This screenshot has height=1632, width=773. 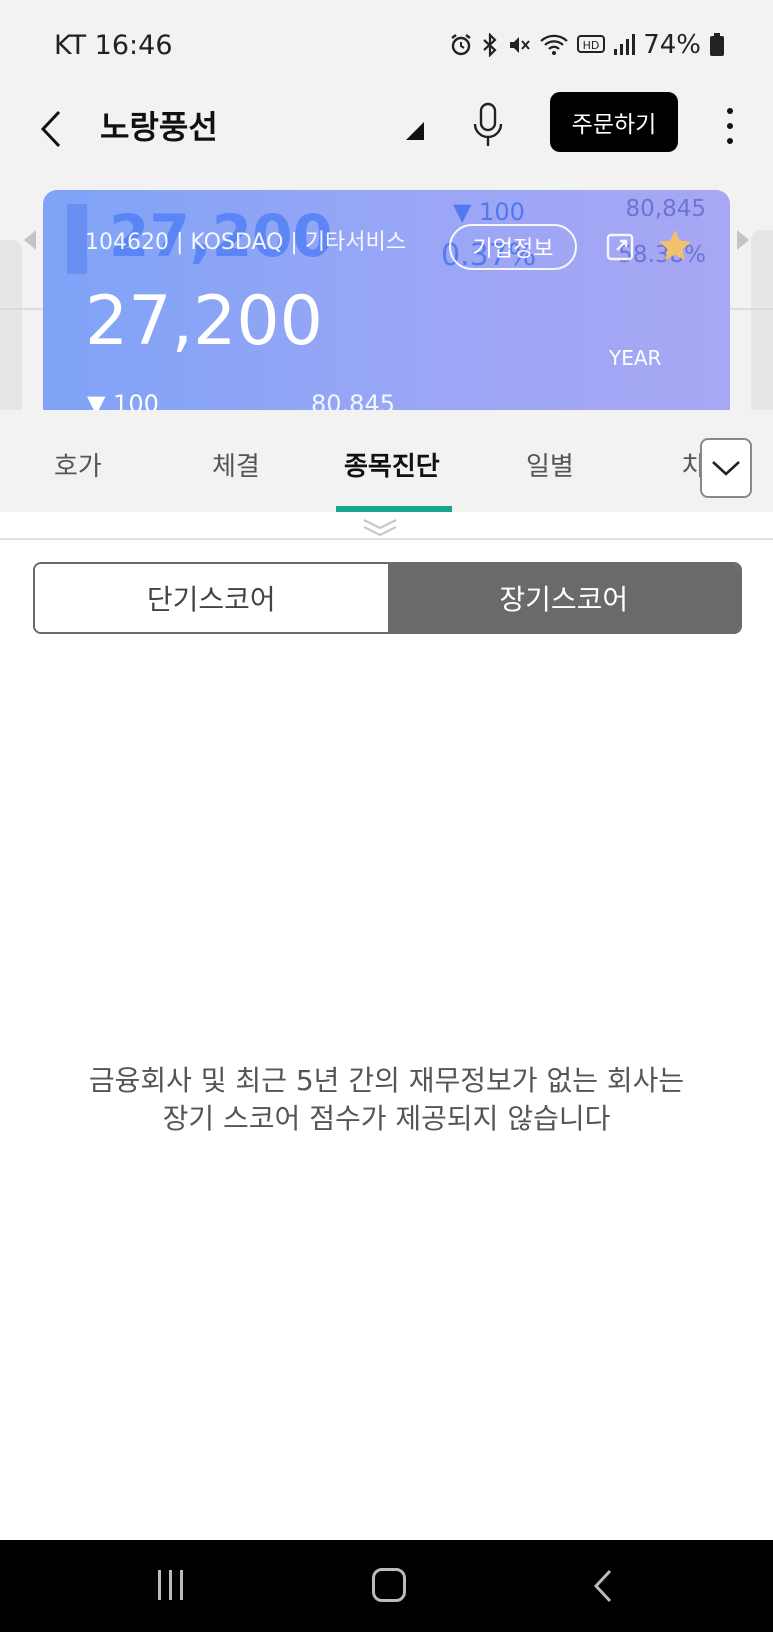 What do you see at coordinates (386, 1080) in the screenshot?
I see `message-line-1: 금융회사 및 최근 5년 간의 재무정보가 없는 회사는` at bounding box center [386, 1080].